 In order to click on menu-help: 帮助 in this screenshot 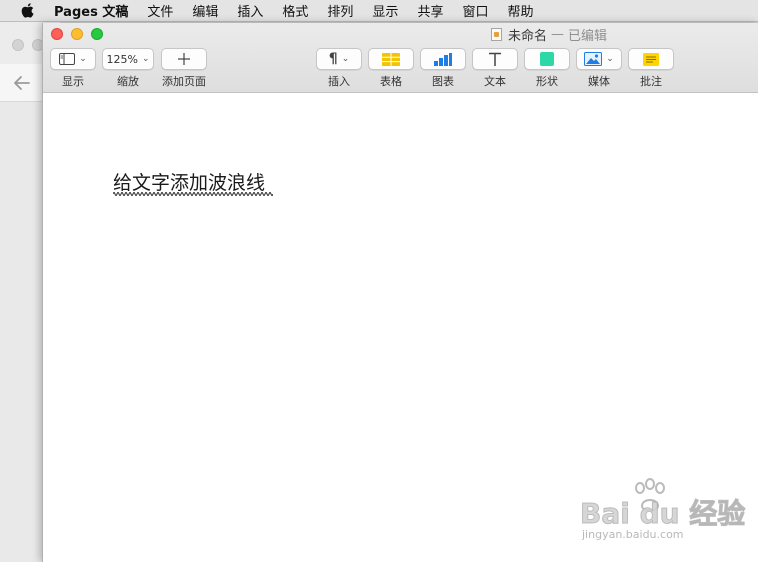, I will do `click(520, 10)`.